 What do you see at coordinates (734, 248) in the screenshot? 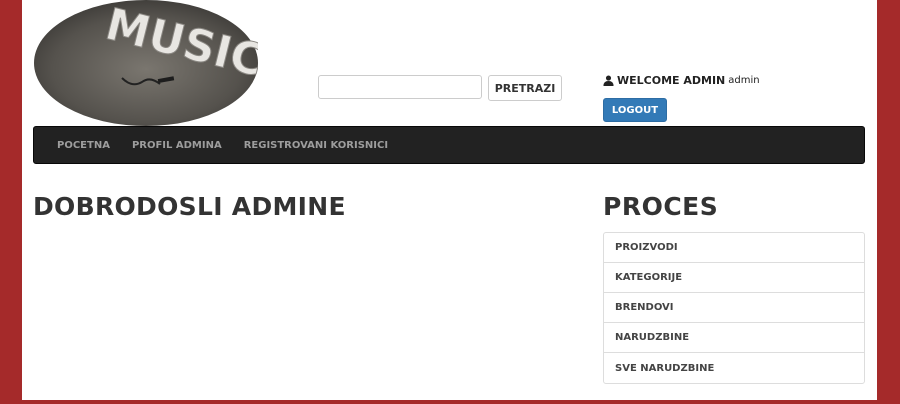
I see `sidebar-item-proizvodi: PROIZVODI` at bounding box center [734, 248].